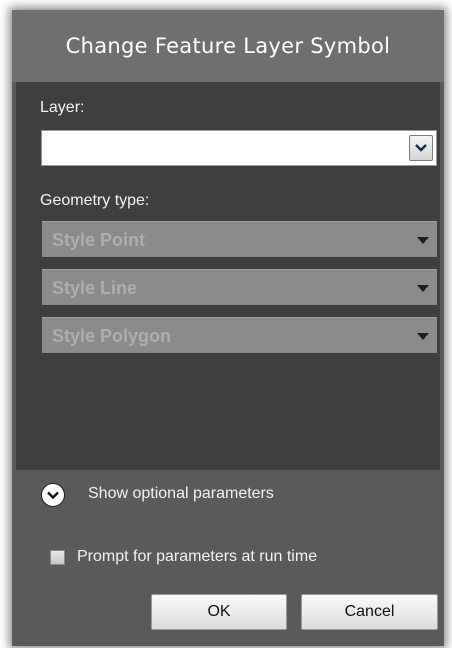 This screenshot has height=648, width=452. What do you see at coordinates (99, 240) in the screenshot?
I see `style-point-text: Style Point` at bounding box center [99, 240].